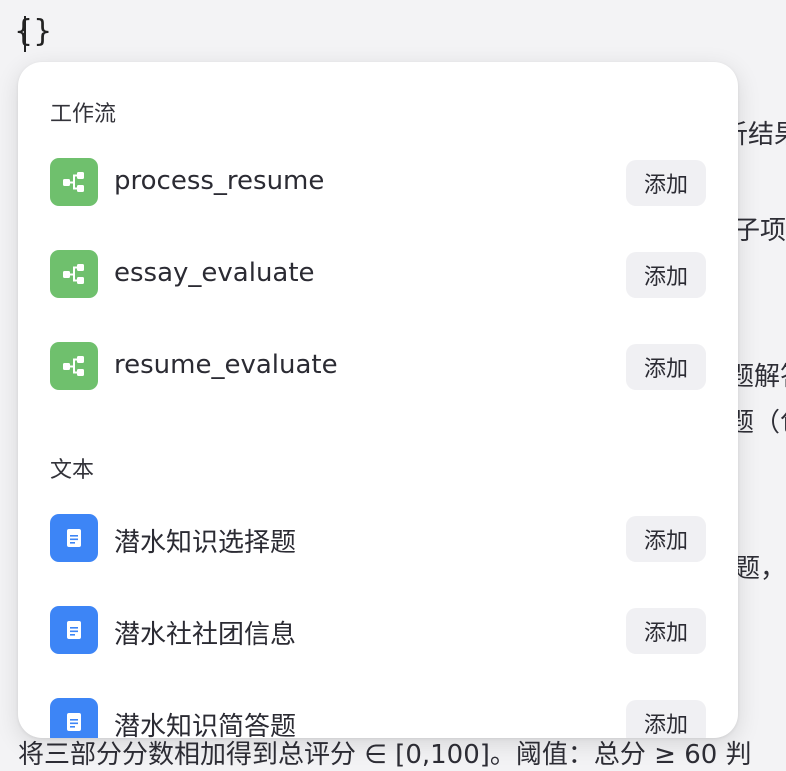  What do you see at coordinates (83, 114) in the screenshot?
I see `section-title-workflow: 工作流` at bounding box center [83, 114].